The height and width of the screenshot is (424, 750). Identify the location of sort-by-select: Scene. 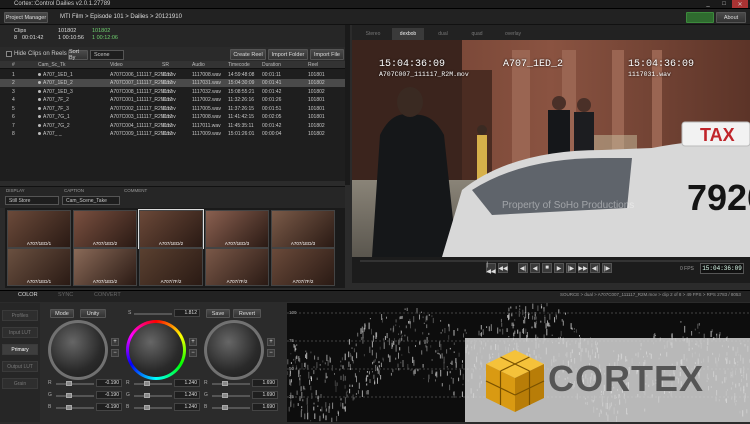
(107, 55).